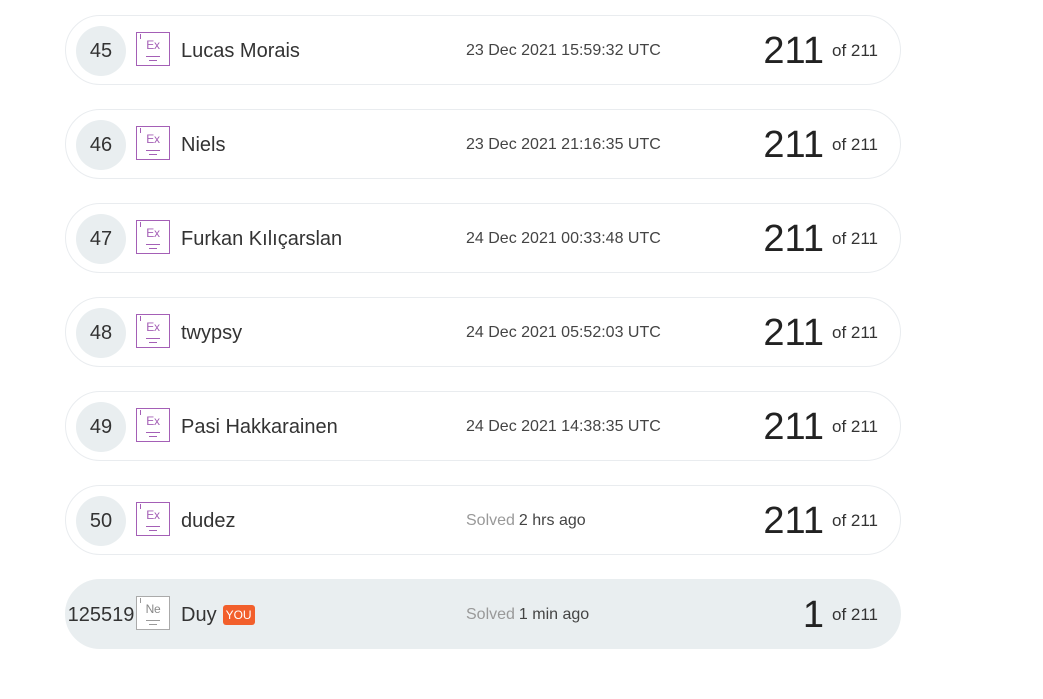  I want to click on rank-number: 125519, so click(101, 614).